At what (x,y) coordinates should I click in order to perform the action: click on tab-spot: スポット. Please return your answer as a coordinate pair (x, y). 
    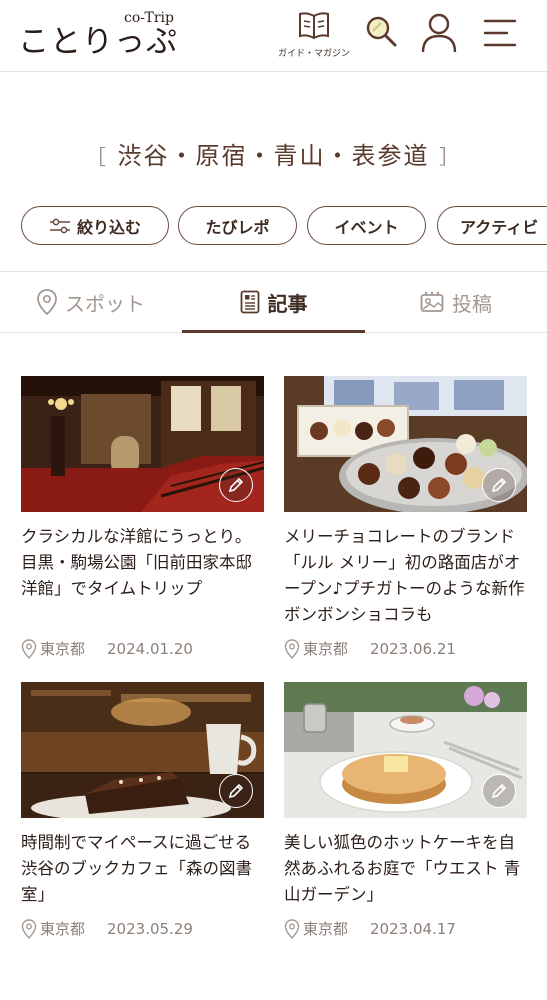
    Looking at the image, I should click on (91, 302).